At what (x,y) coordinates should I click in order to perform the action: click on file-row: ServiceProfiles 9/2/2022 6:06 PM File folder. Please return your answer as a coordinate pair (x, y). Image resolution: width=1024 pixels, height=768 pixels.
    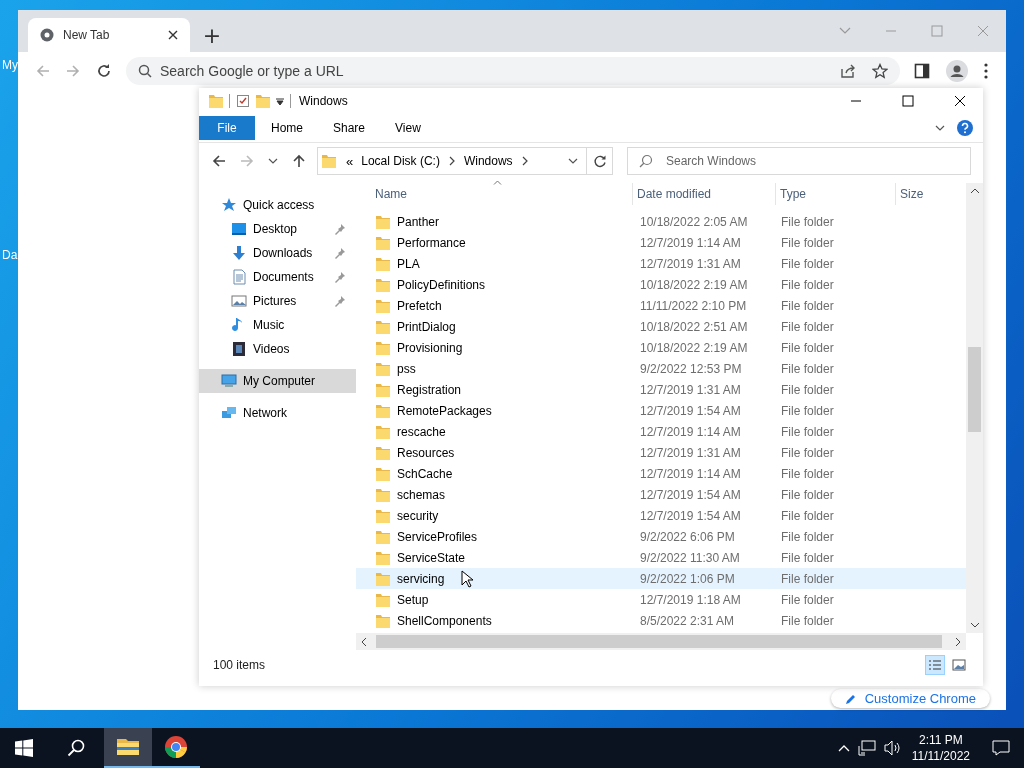
    Looking at the image, I should click on (661, 536).